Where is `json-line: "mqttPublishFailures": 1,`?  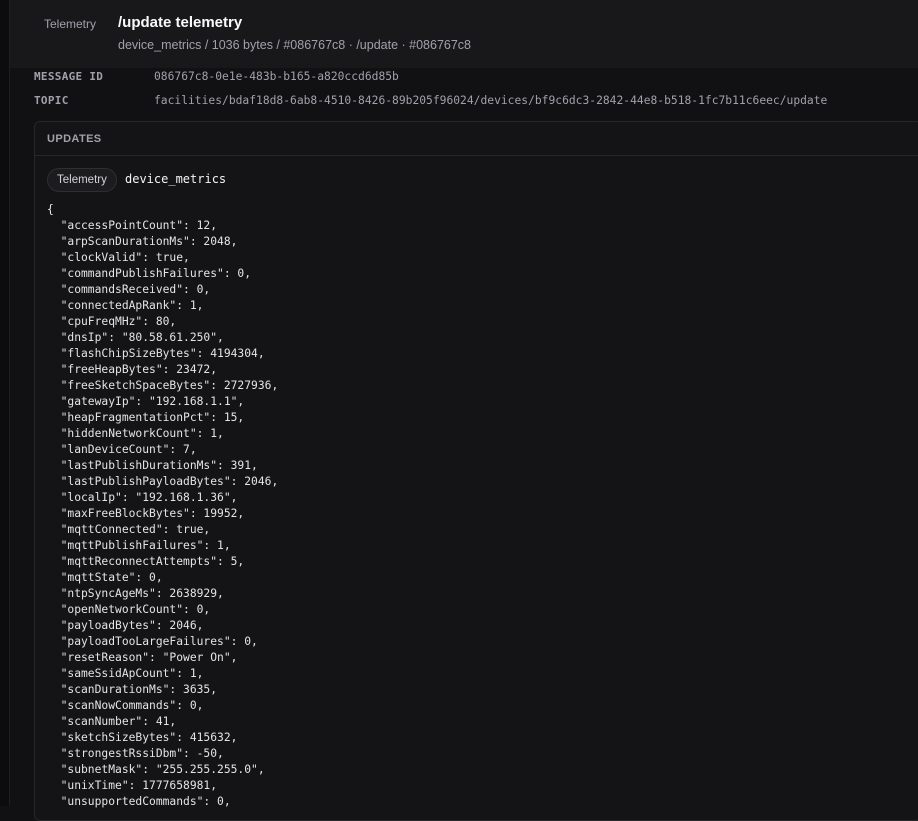 json-line: "mqttPublishFailures": 1, is located at coordinates (162, 546).